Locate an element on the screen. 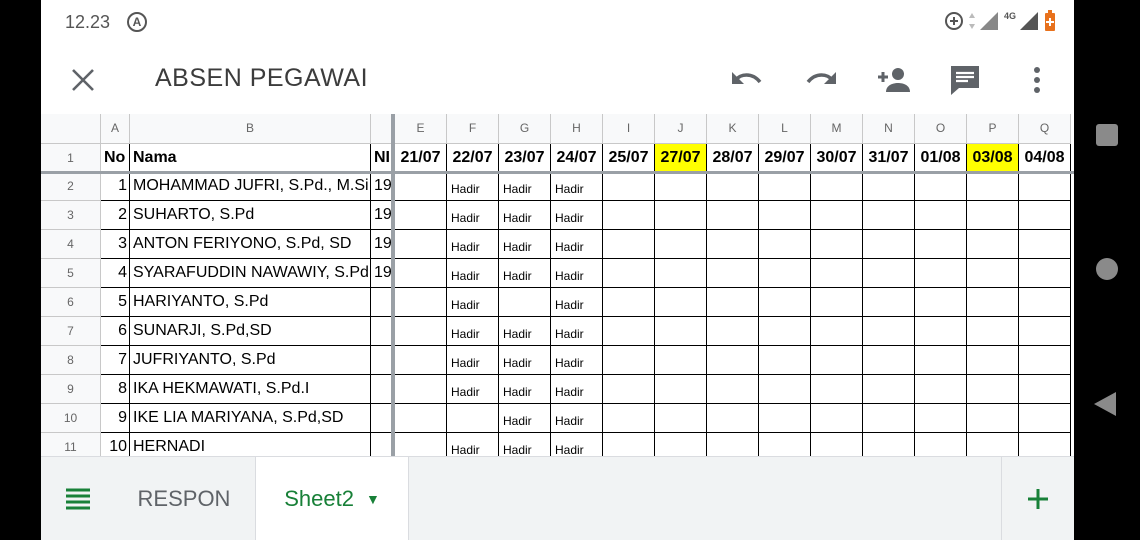  row-header: 8 is located at coordinates (71, 360).